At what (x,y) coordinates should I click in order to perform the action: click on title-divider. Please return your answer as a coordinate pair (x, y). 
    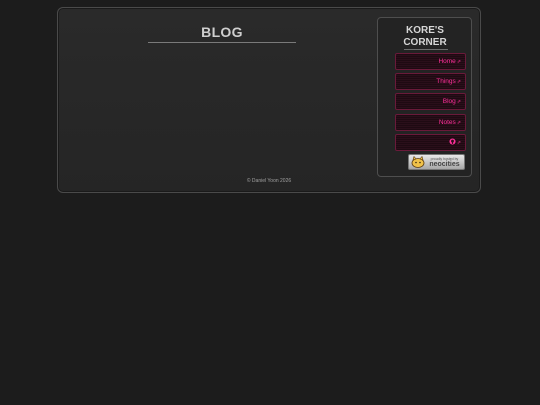
    Looking at the image, I should click on (222, 42).